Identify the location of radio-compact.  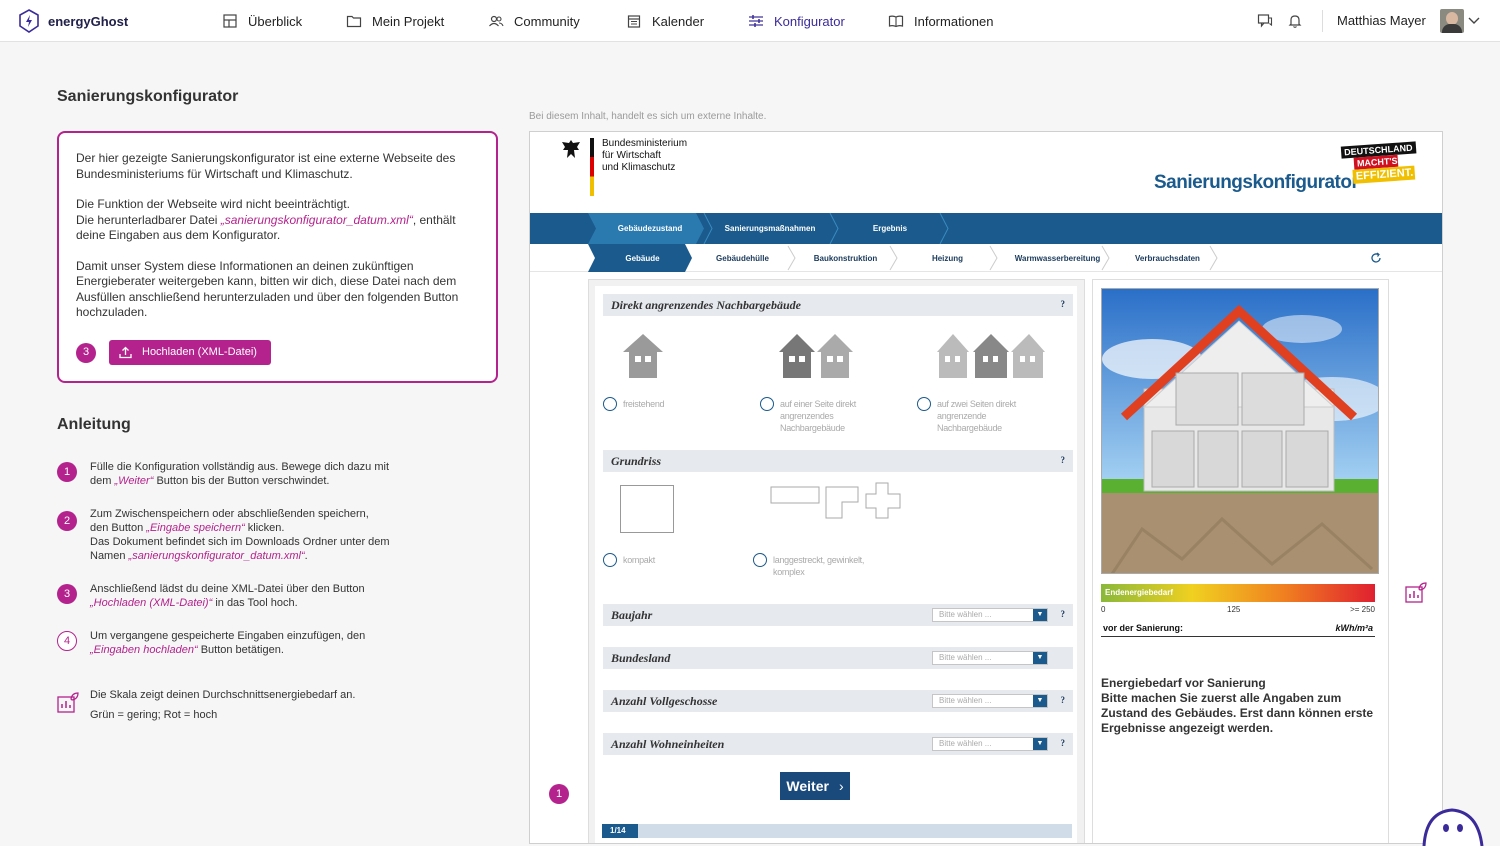
(610, 560).